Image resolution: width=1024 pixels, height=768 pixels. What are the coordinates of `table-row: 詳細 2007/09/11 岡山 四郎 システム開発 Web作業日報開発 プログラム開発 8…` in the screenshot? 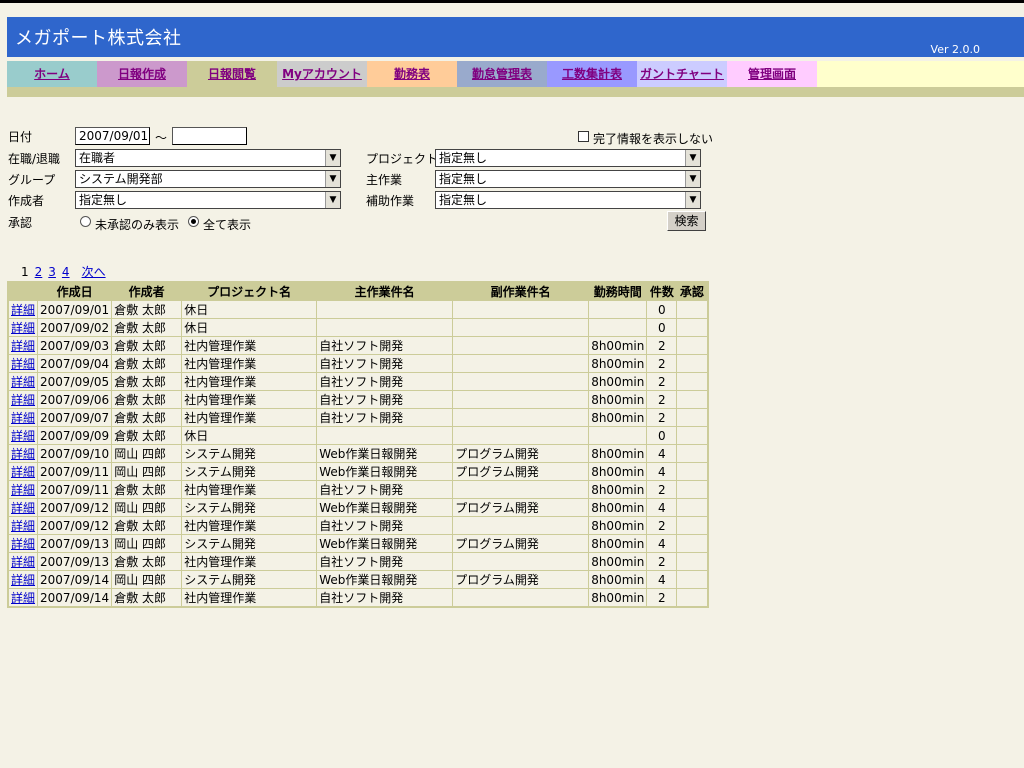 It's located at (358, 471).